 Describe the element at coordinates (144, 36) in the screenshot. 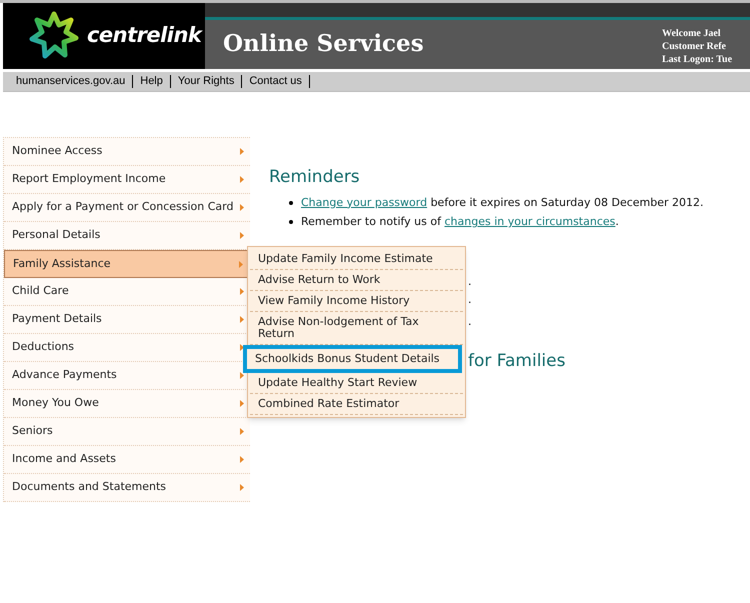

I see `logo-text: centrelink` at that location.